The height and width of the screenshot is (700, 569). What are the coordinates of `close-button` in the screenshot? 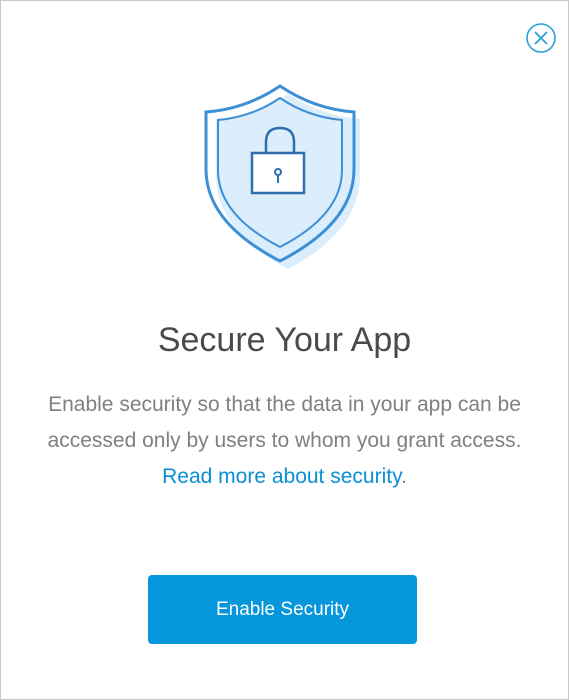 It's located at (541, 38).